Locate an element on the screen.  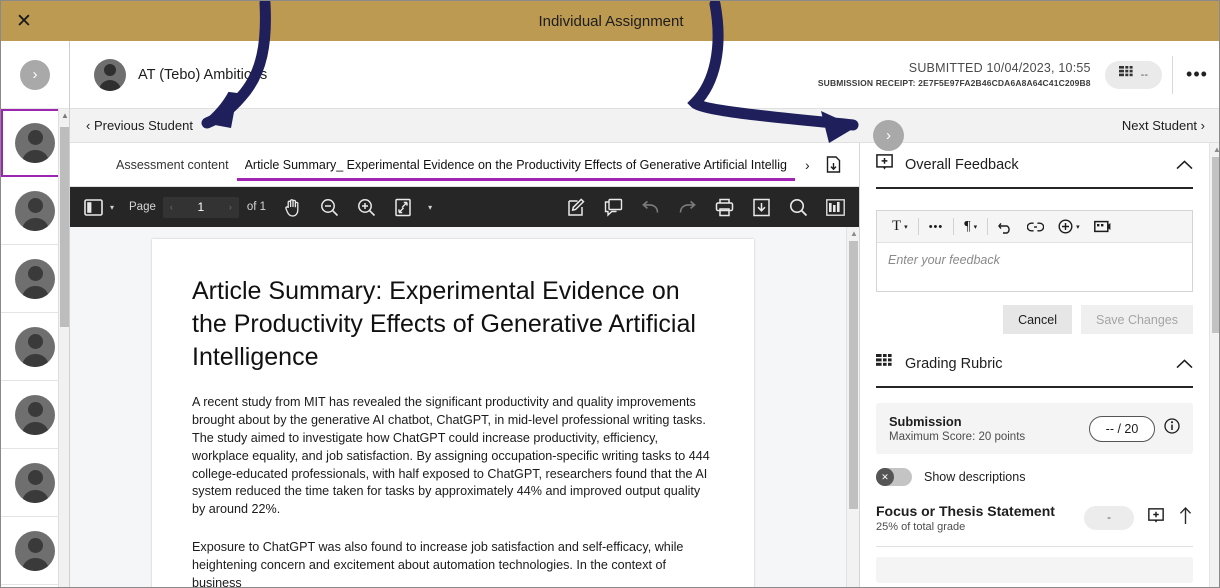
insert-content-icon: ▾ is located at coordinates (1069, 227).